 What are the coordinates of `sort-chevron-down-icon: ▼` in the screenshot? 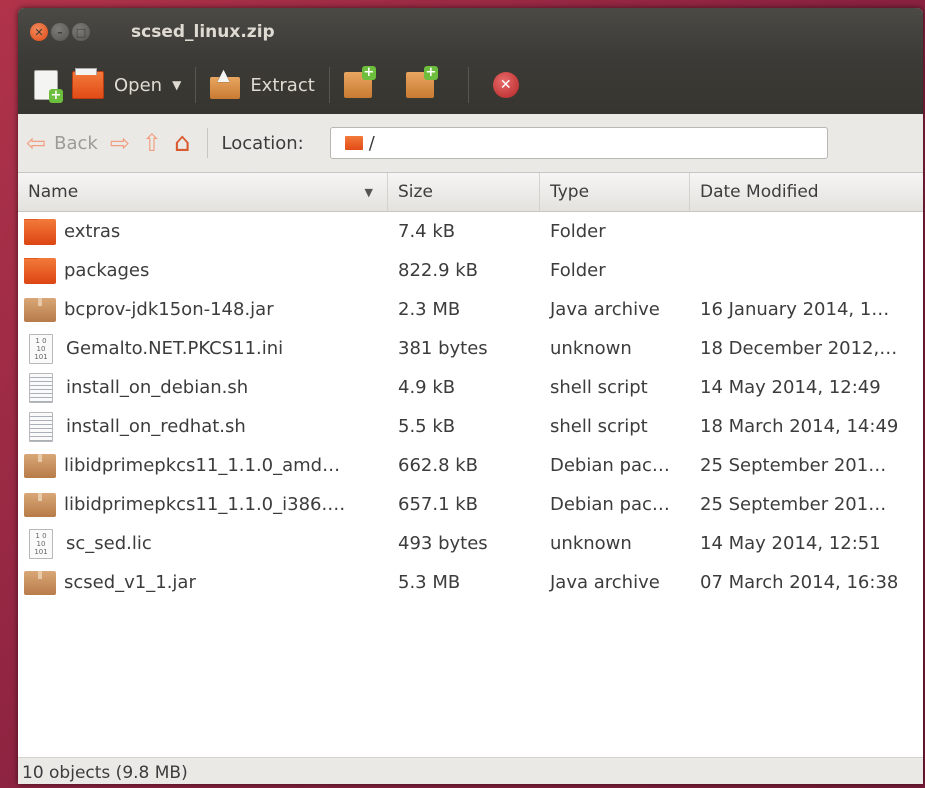 It's located at (368, 192).